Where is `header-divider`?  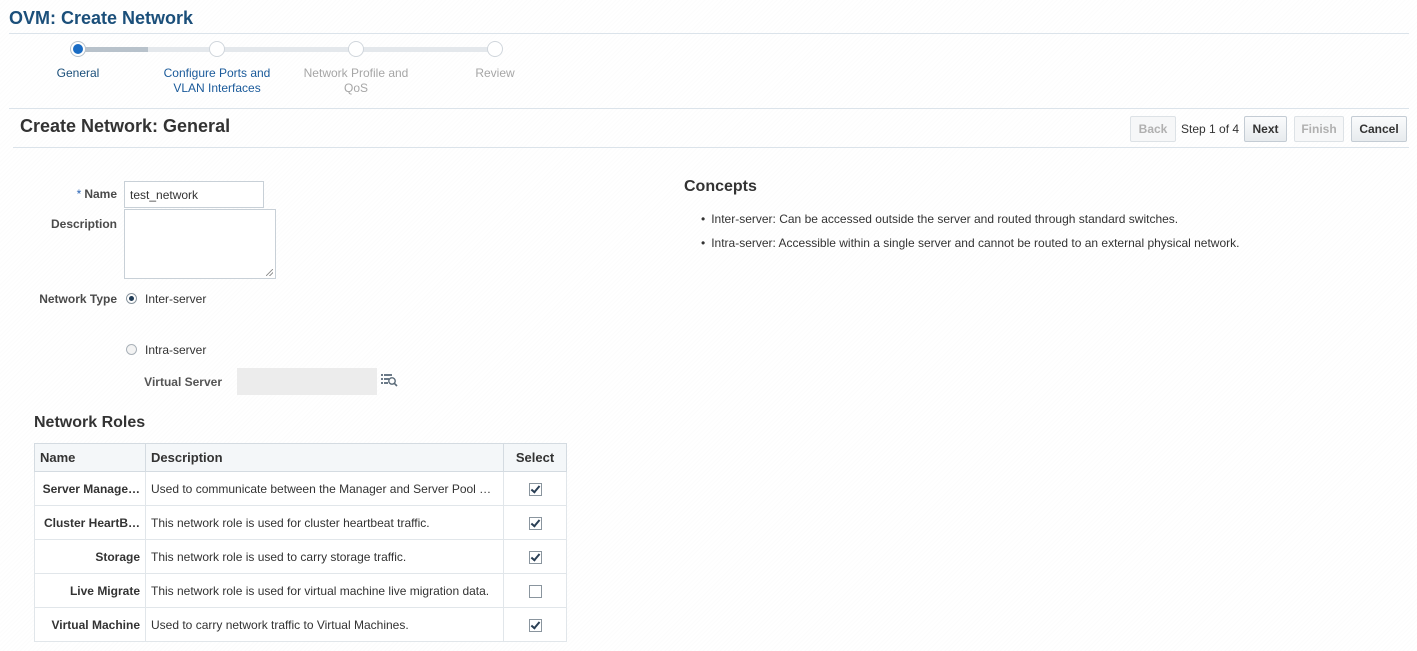 header-divider is located at coordinates (711, 147).